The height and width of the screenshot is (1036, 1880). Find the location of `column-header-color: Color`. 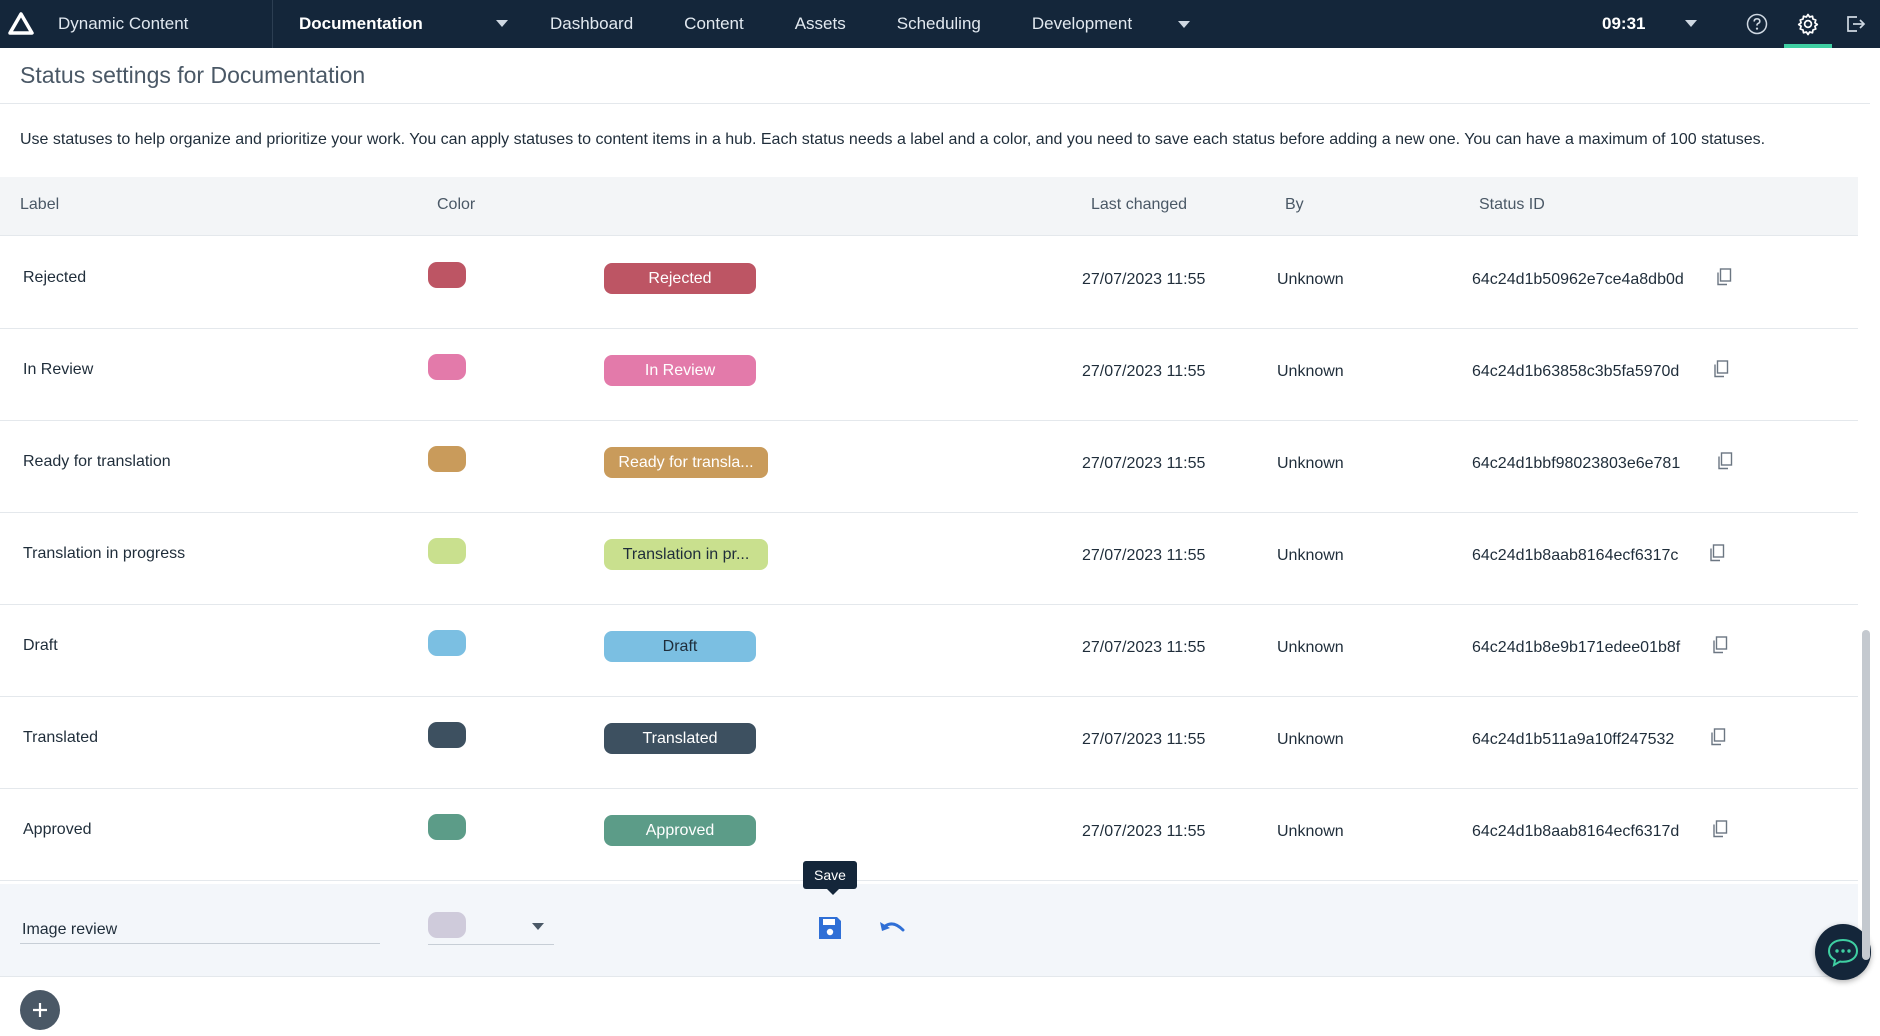

column-header-color: Color is located at coordinates (456, 204).